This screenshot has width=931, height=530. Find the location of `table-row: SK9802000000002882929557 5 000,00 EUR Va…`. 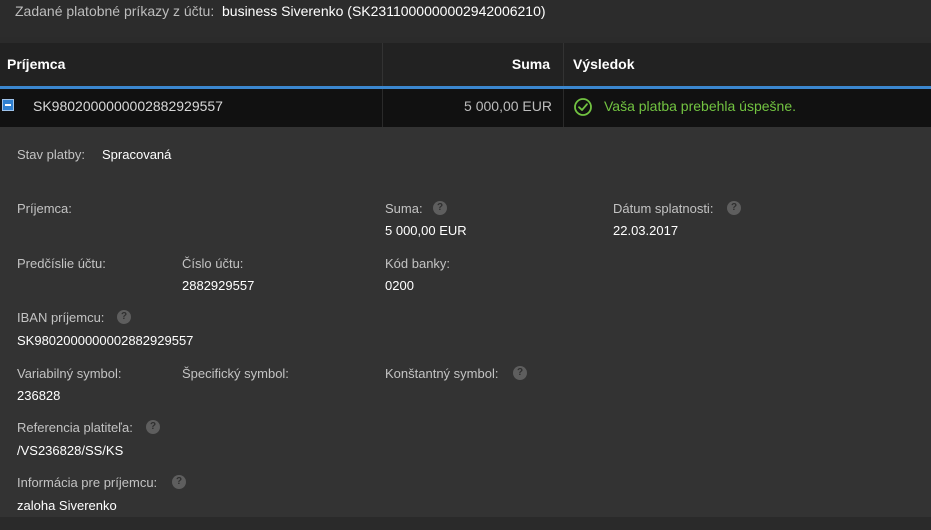

table-row: SK9802000000002882929557 5 000,00 EUR Va… is located at coordinates (465, 108).